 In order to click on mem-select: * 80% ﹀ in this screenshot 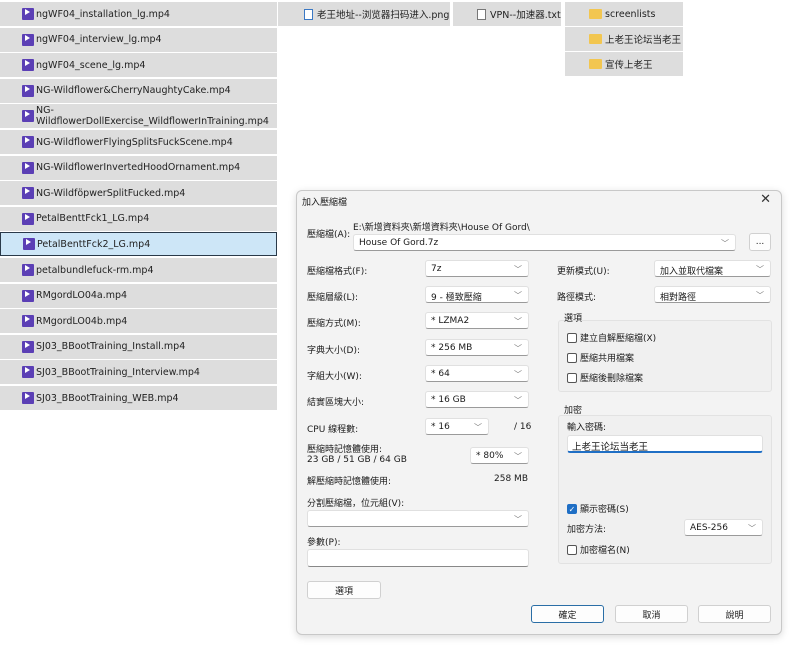, I will do `click(499, 455)`.